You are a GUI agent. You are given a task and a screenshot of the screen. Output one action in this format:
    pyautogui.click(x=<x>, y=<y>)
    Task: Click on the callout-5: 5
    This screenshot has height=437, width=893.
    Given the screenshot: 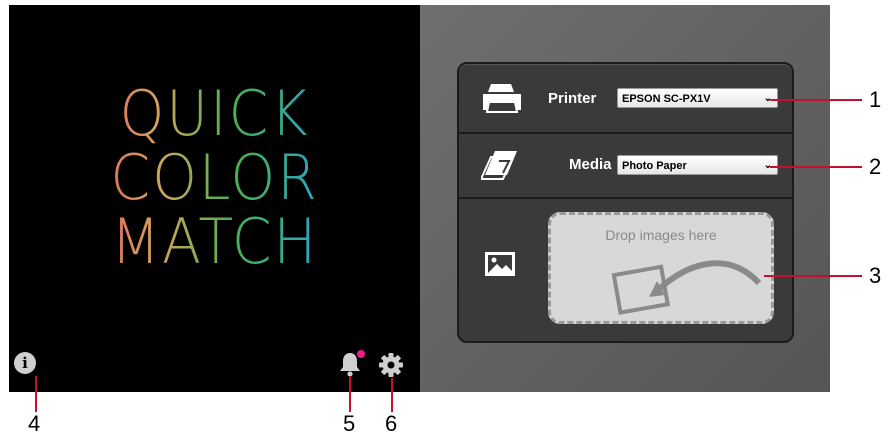 What is the action you would take?
    pyautogui.click(x=349, y=423)
    